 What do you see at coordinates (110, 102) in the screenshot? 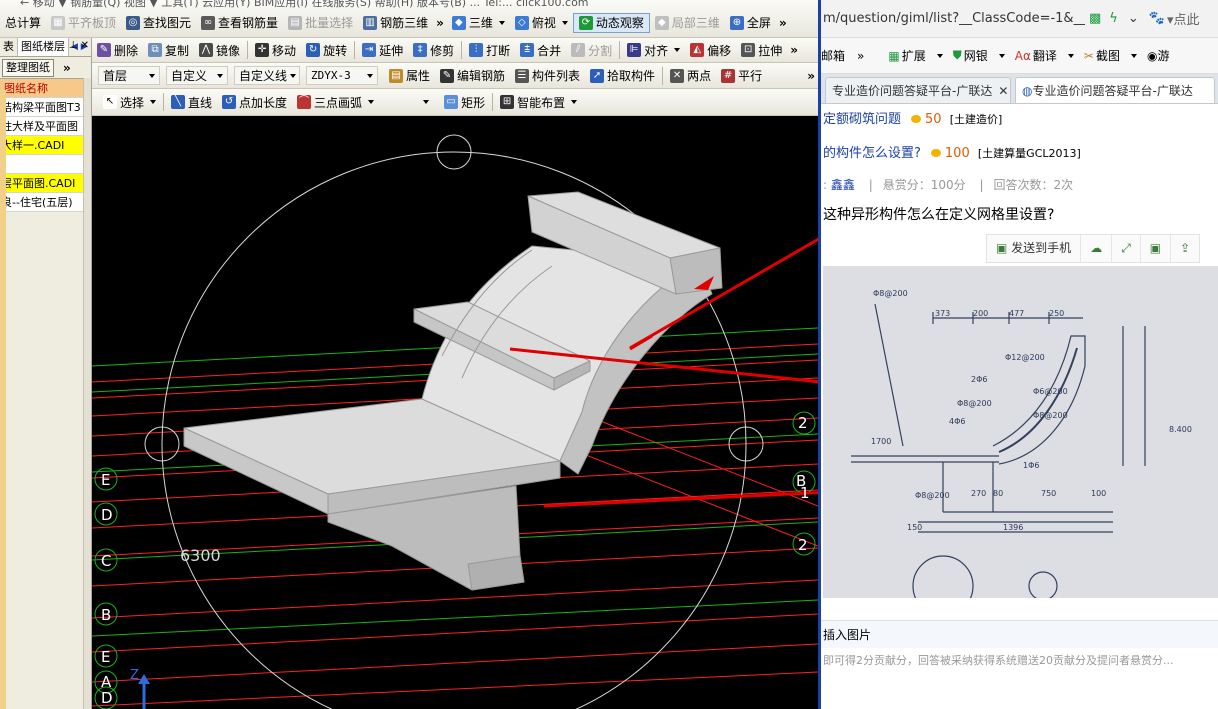
I see `cursor-icon: ↖` at bounding box center [110, 102].